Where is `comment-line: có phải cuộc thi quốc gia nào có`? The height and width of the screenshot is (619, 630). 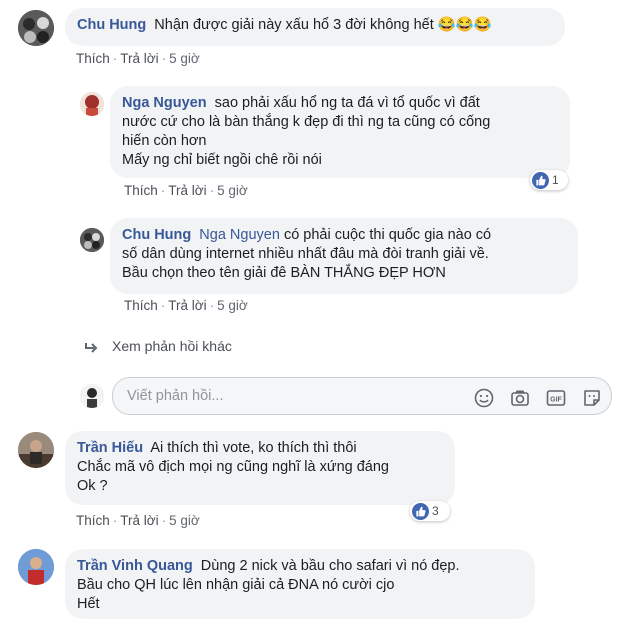 comment-line: có phải cuộc thi quốc gia nào có is located at coordinates (387, 235).